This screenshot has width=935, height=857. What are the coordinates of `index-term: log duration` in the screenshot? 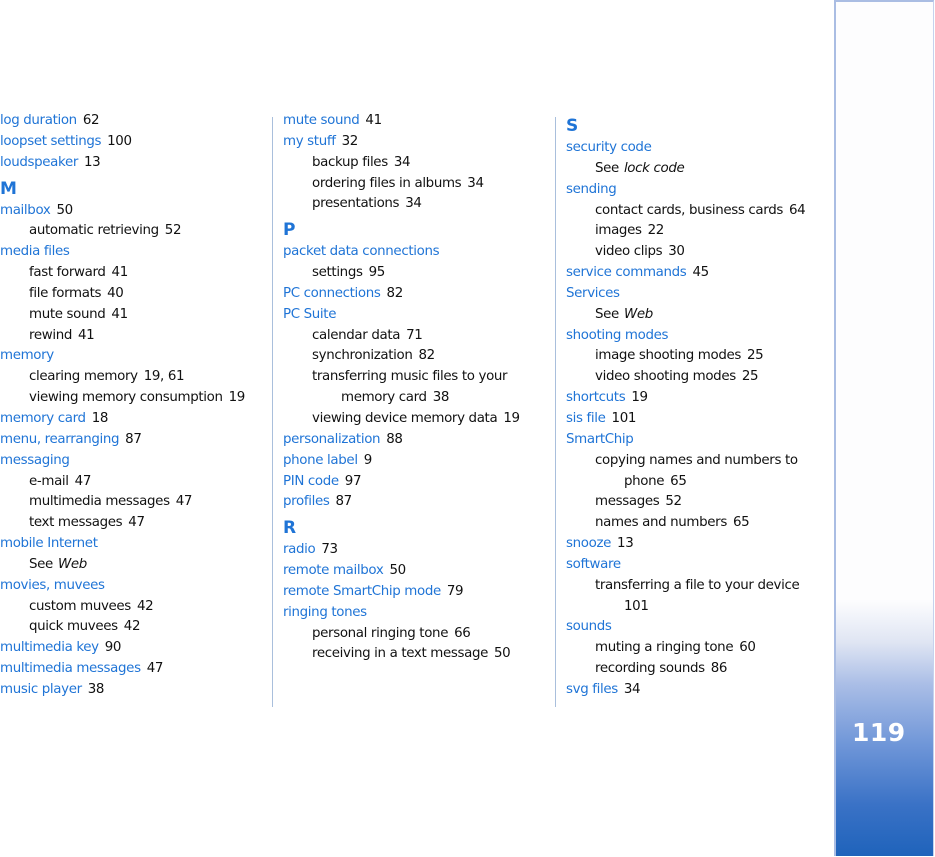 It's located at (38, 120).